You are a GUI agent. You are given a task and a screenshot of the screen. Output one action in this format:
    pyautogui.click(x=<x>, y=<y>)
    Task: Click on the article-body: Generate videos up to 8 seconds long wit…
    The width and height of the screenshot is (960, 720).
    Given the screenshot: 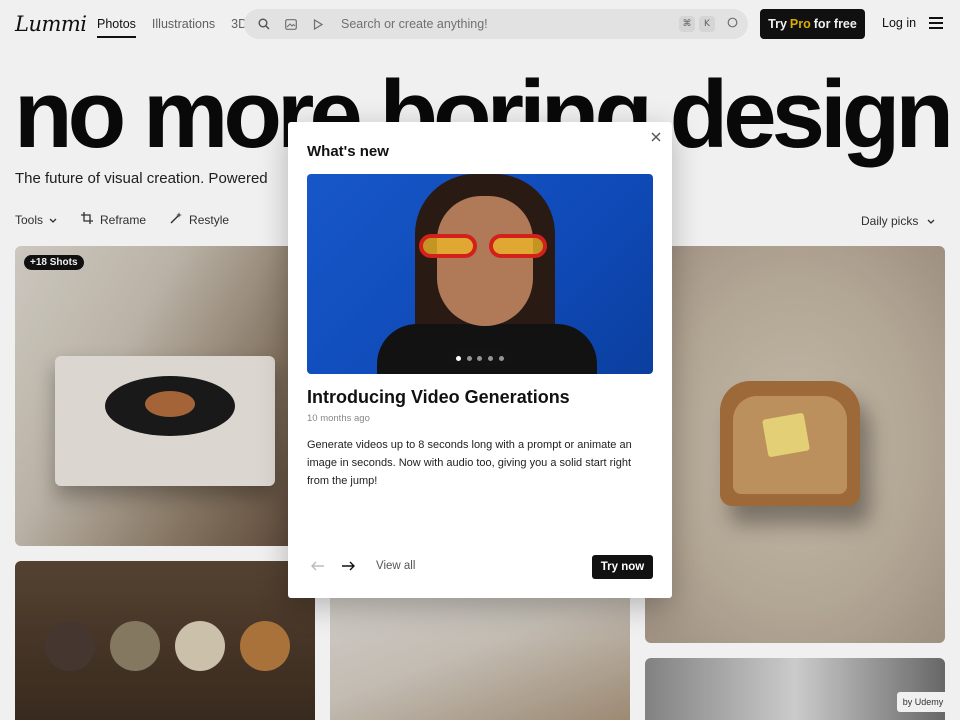 What is the action you would take?
    pyautogui.click(x=469, y=463)
    